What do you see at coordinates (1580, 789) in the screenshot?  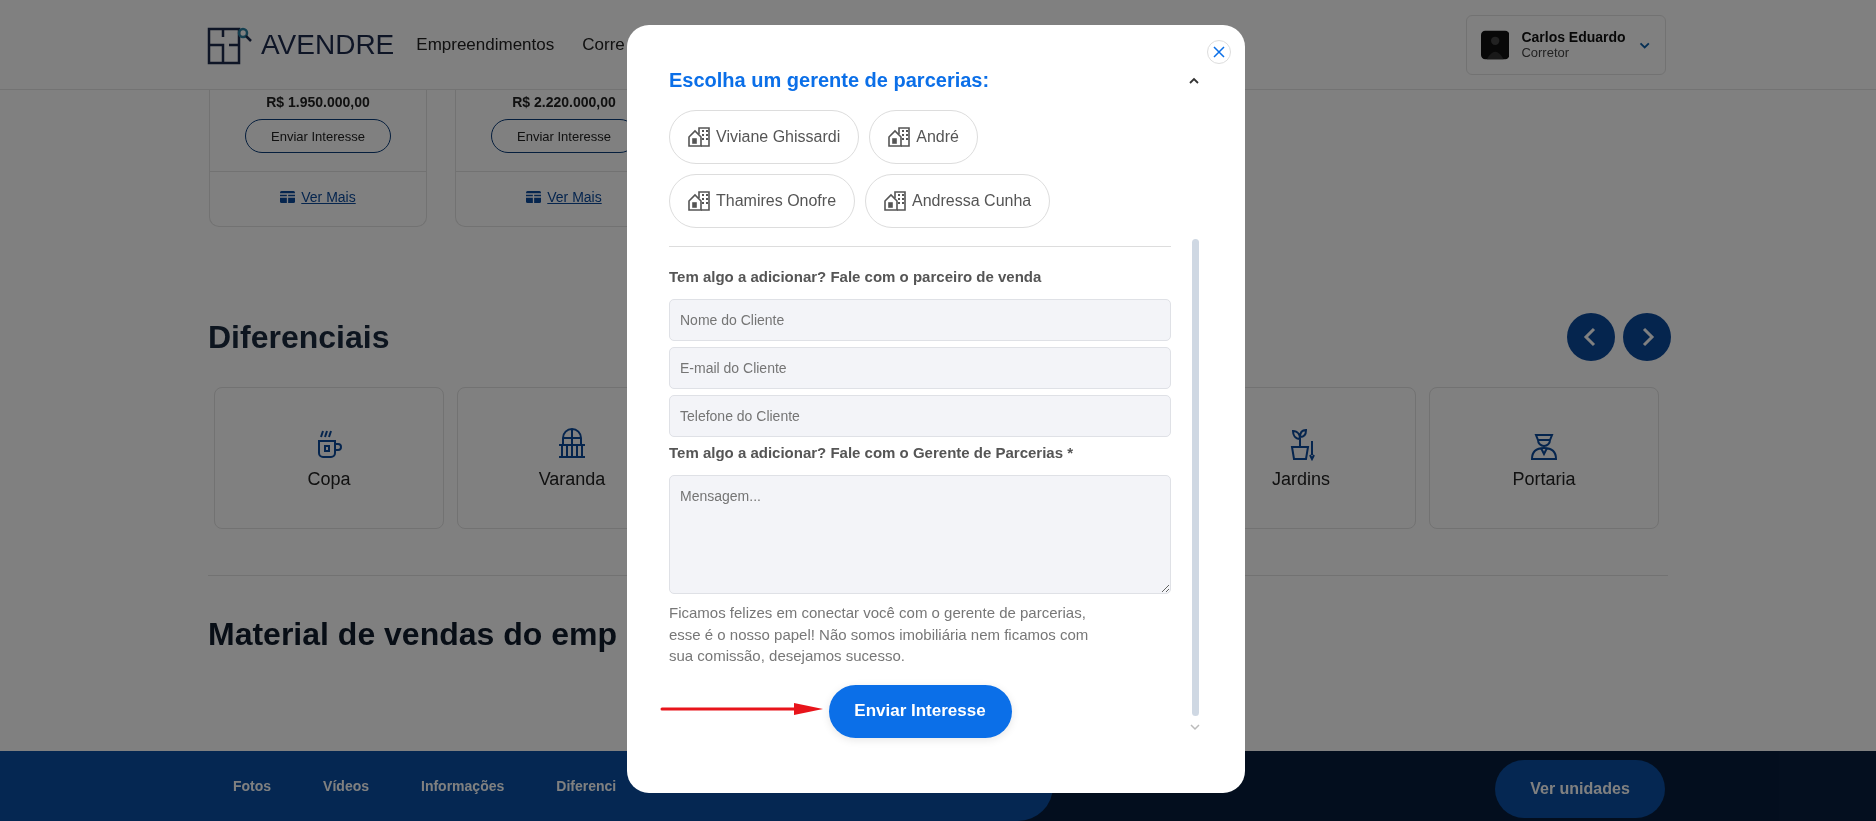 I see `units-button: Ver unidades` at bounding box center [1580, 789].